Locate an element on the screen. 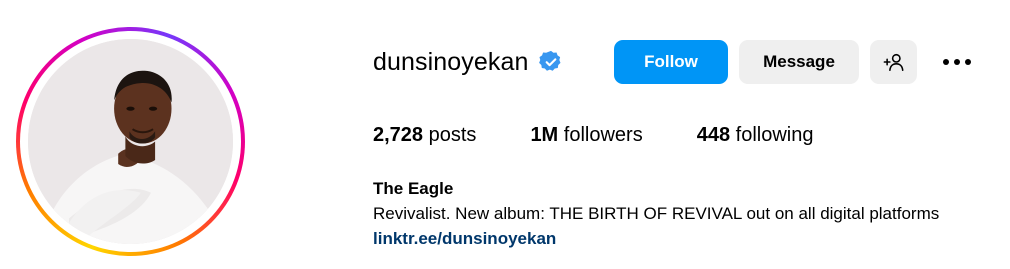 This screenshot has width=1010, height=269. followers-label: followers is located at coordinates (603, 135).